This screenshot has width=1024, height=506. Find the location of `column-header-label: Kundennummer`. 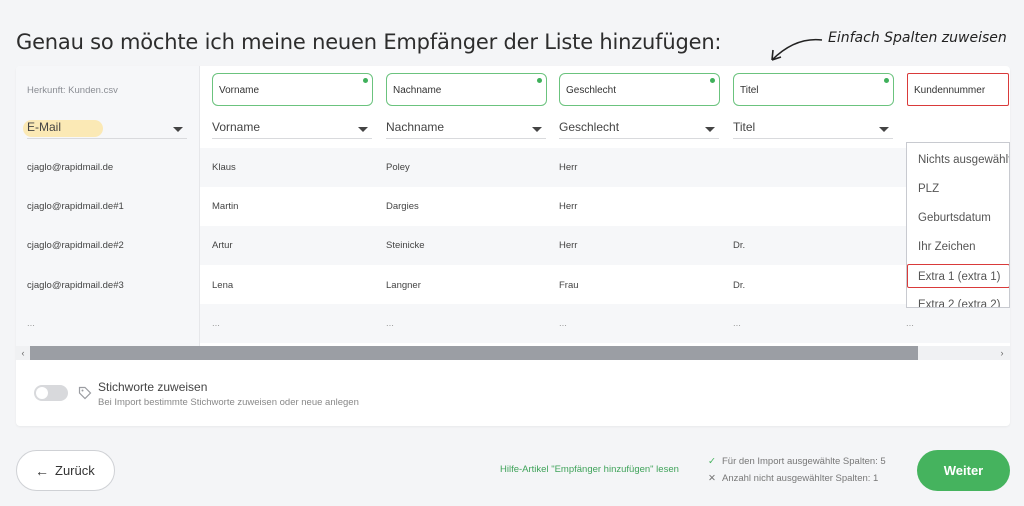

column-header-label: Kundennummer is located at coordinates (950, 90).